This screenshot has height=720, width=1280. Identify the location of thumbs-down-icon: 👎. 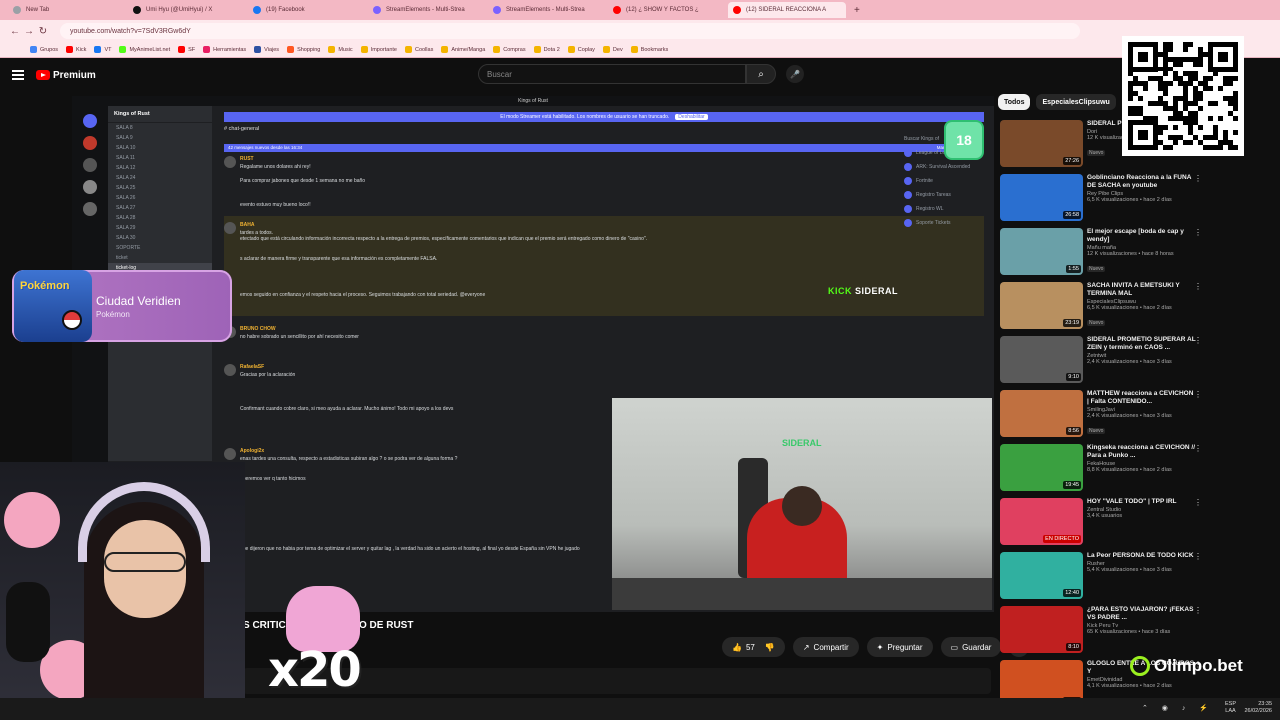
(770, 647).